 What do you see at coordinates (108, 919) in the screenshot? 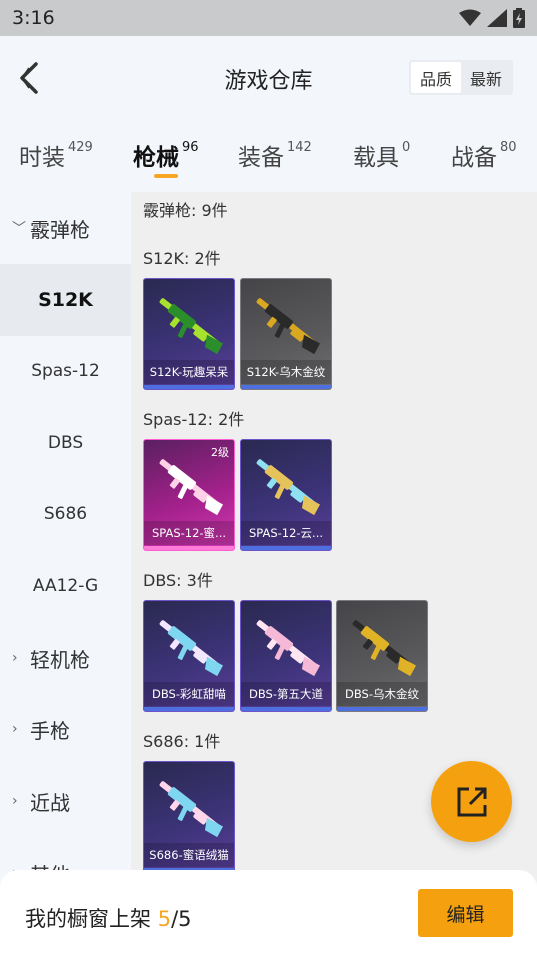
I see `showcase-status: 我的橱窗上架 5/5` at bounding box center [108, 919].